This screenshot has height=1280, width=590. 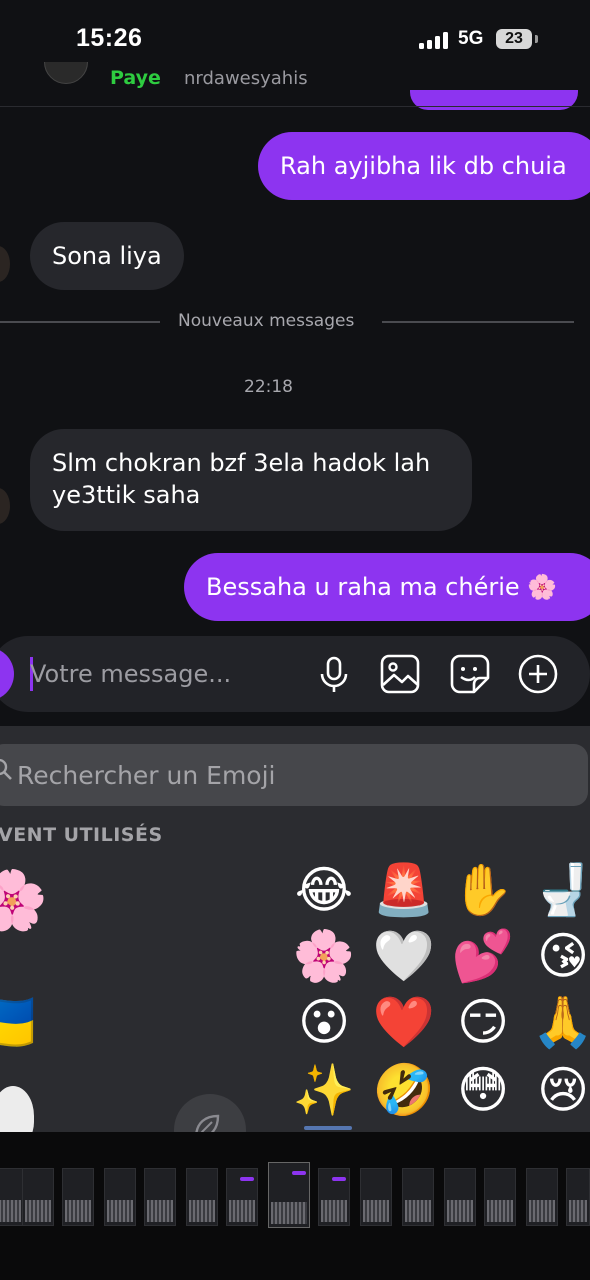 What do you see at coordinates (324, 890) in the screenshot?
I see `emoji-joy: 😂` at bounding box center [324, 890].